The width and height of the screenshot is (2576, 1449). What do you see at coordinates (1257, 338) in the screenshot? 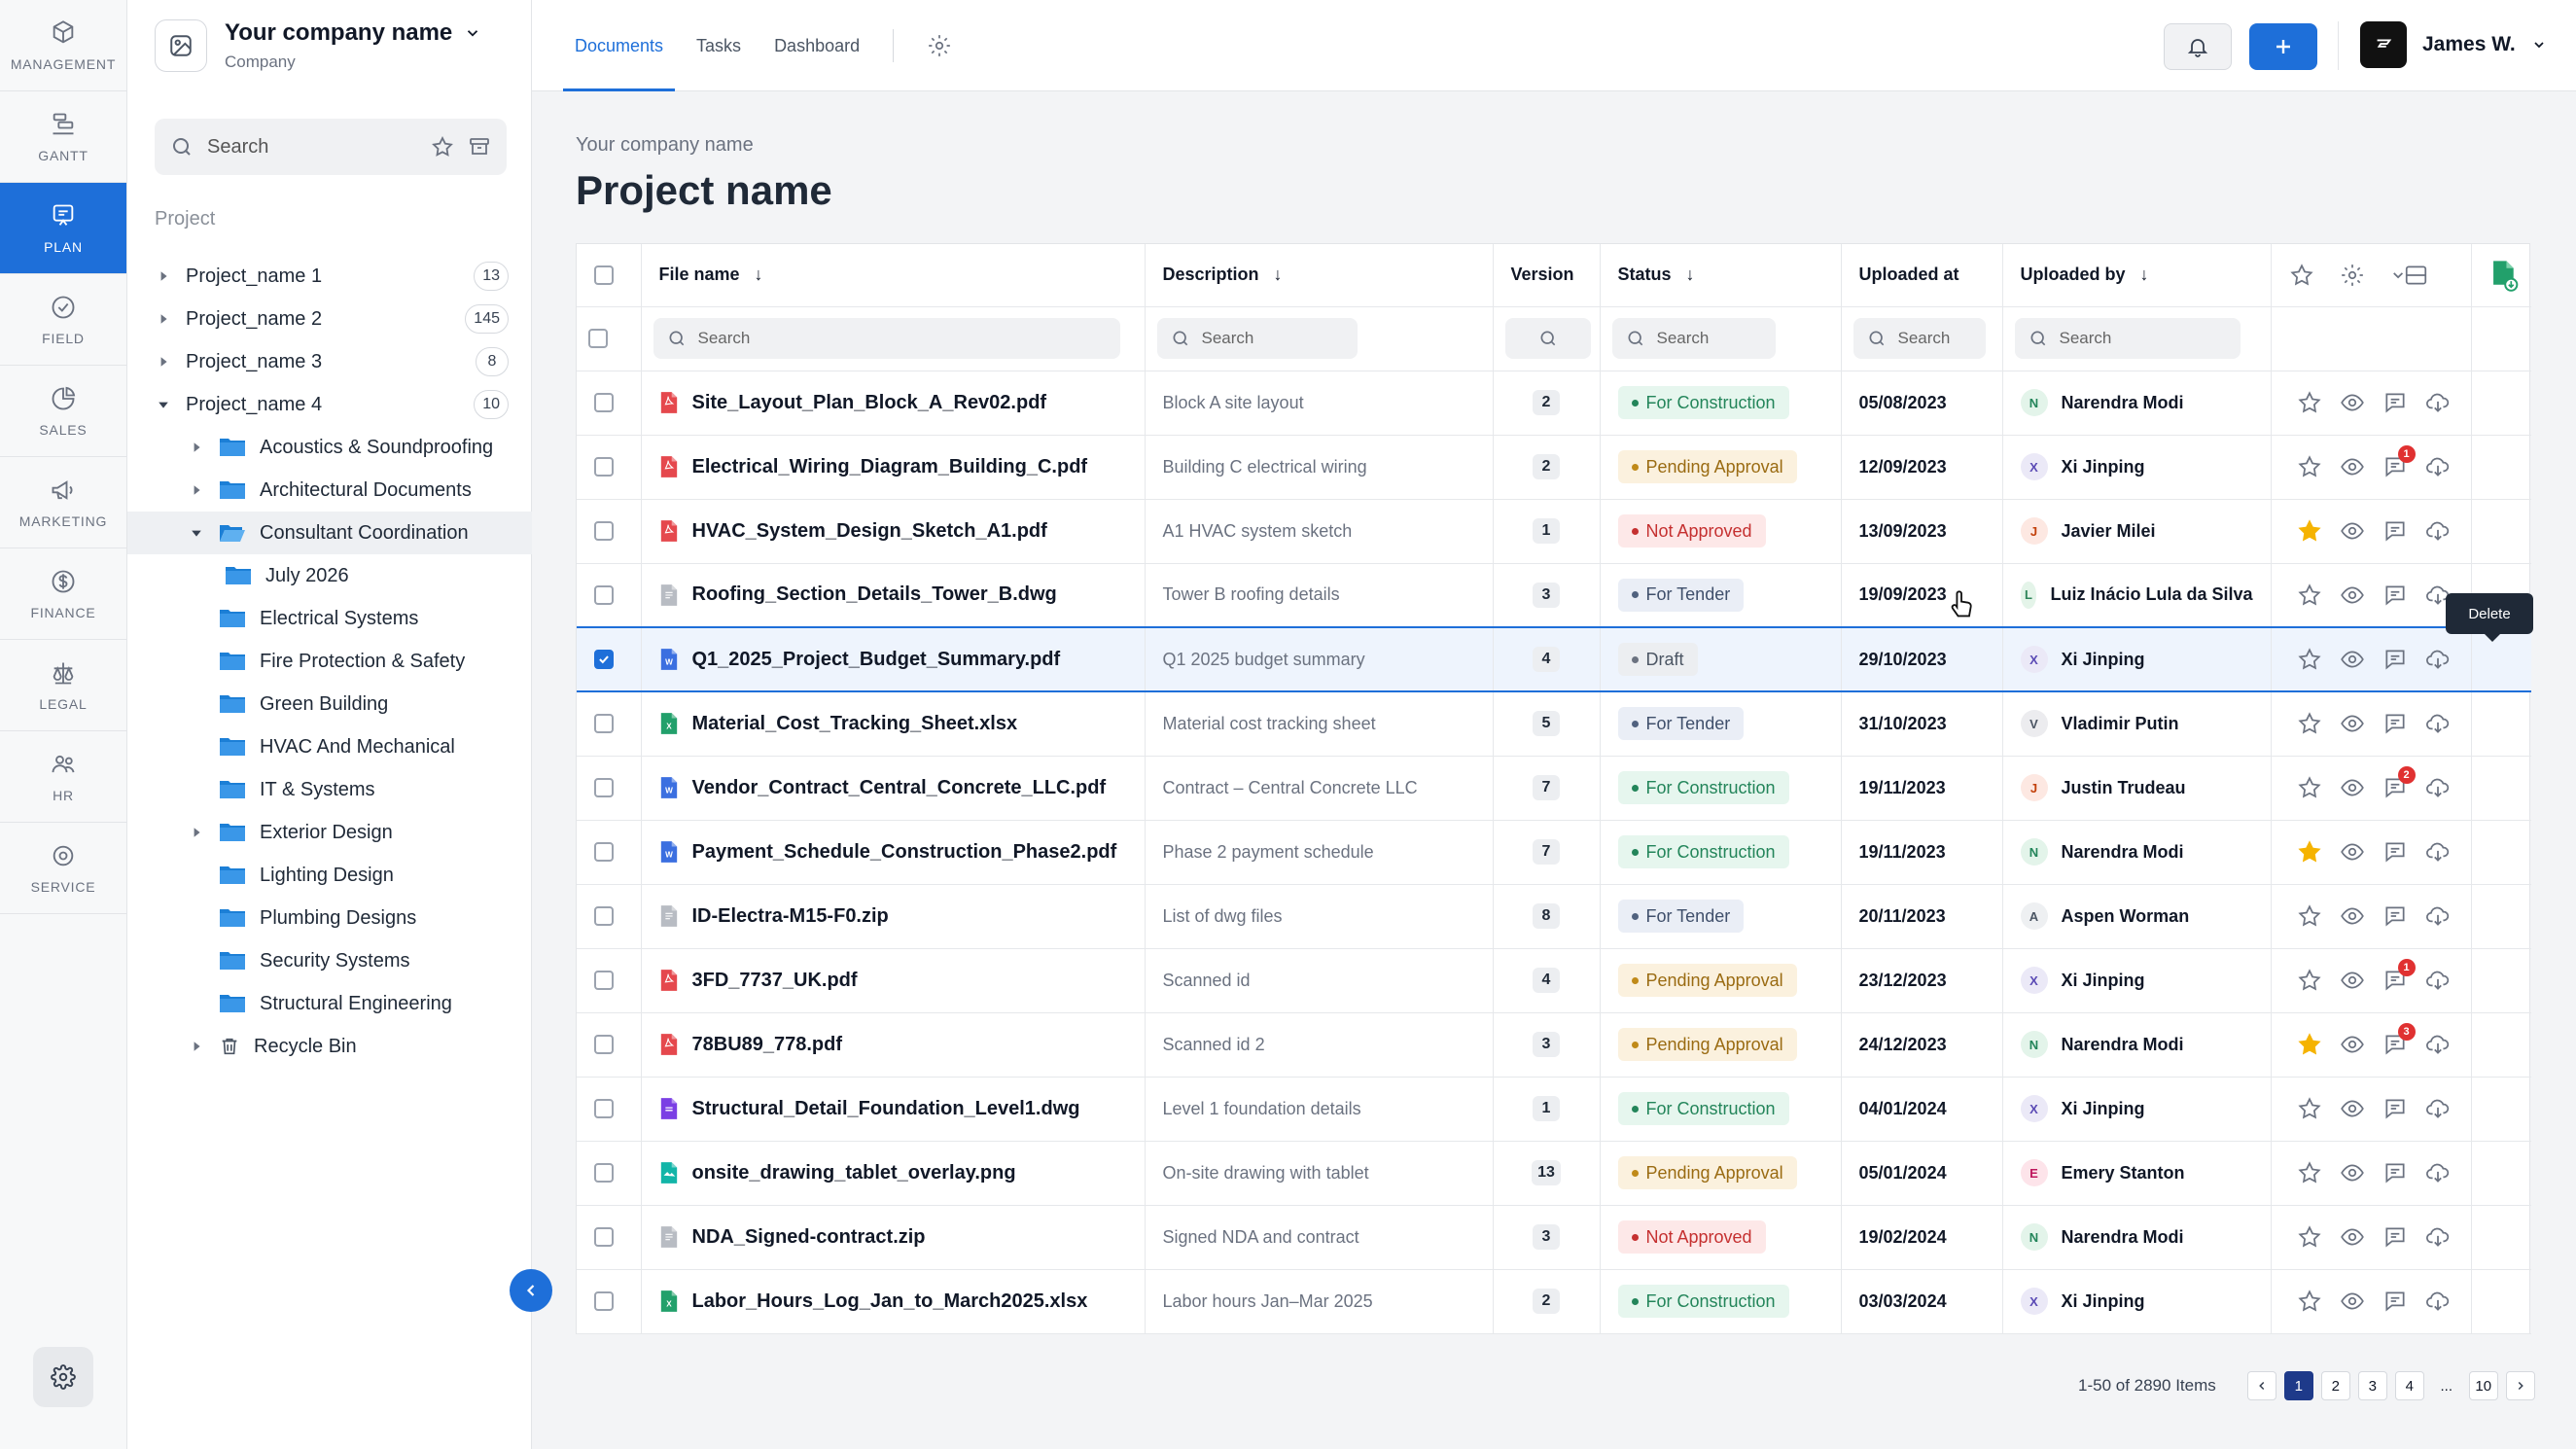
I see `description-search-input: Search` at bounding box center [1257, 338].